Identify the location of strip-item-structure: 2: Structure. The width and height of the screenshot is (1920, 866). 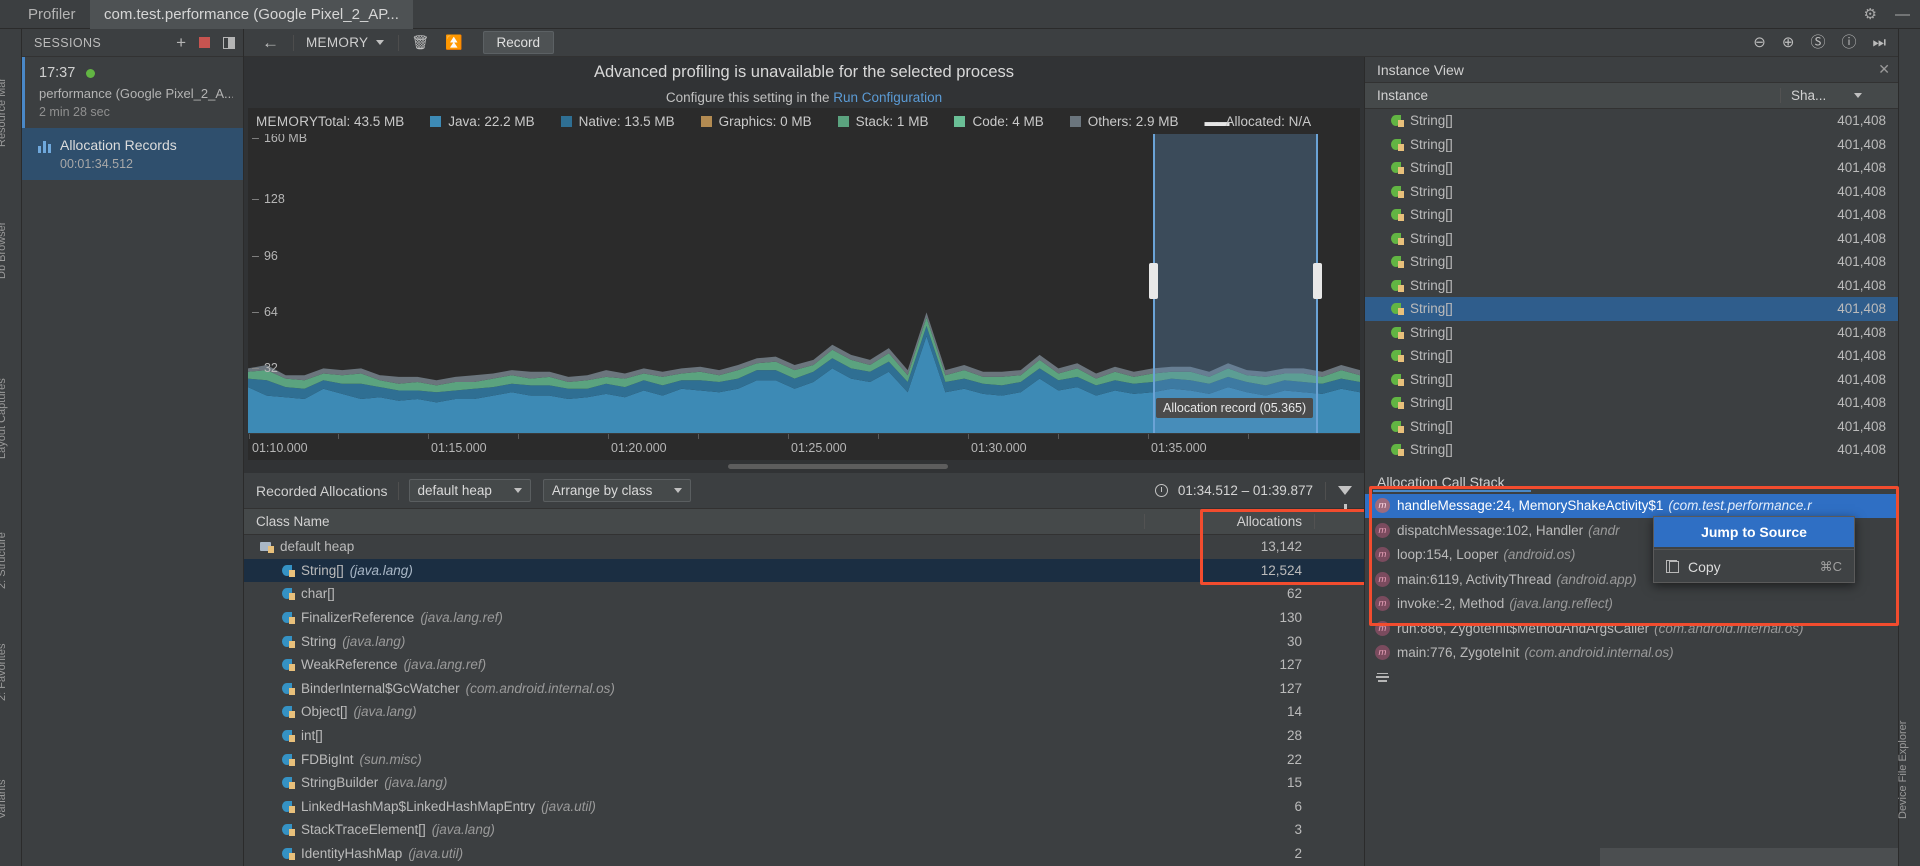
(4, 560).